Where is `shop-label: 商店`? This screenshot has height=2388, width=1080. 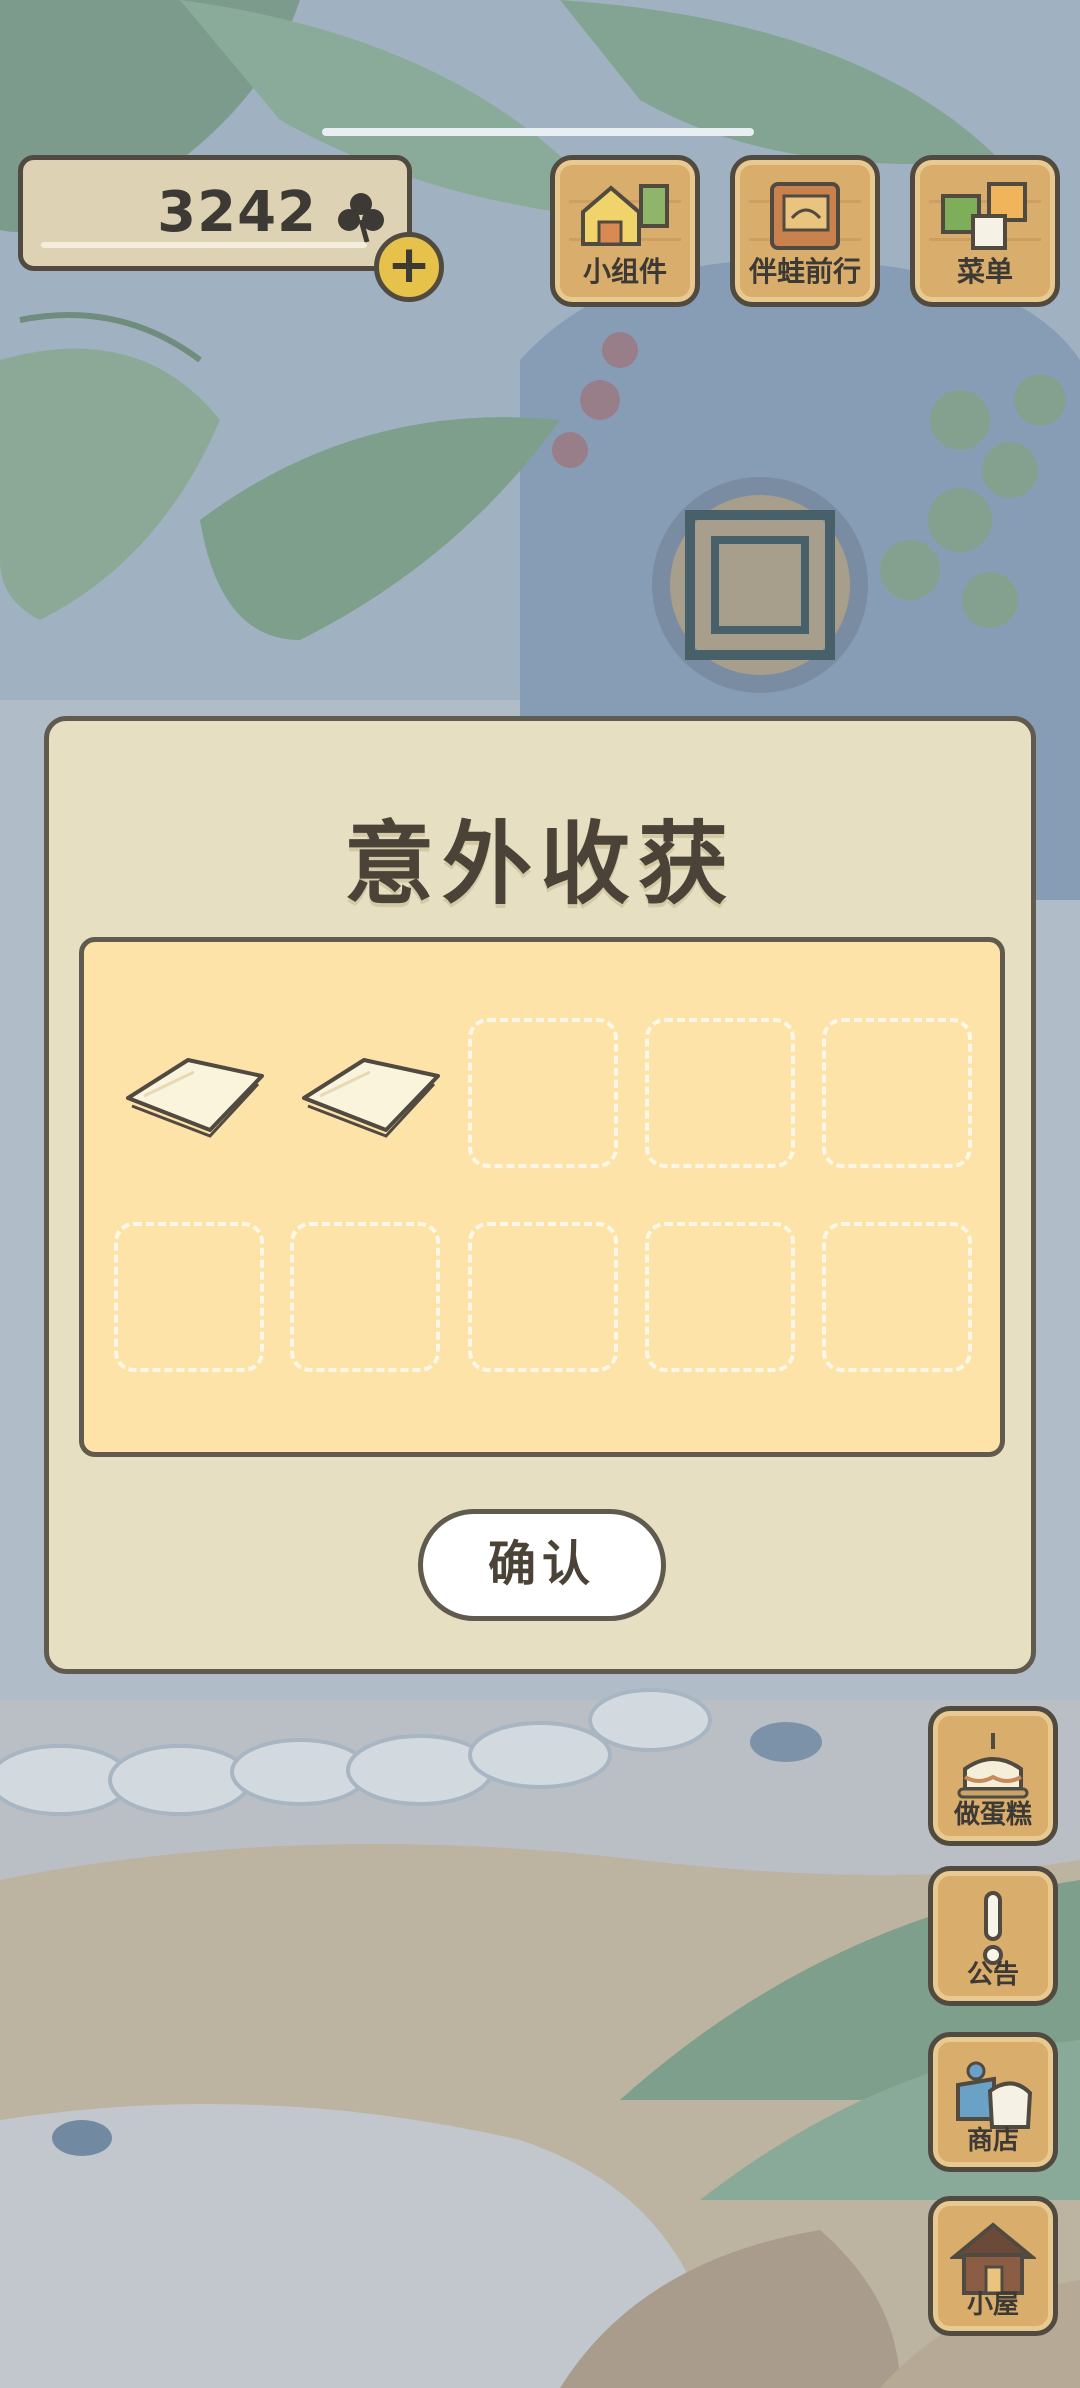
shop-label: 商店 is located at coordinates (992, 2141).